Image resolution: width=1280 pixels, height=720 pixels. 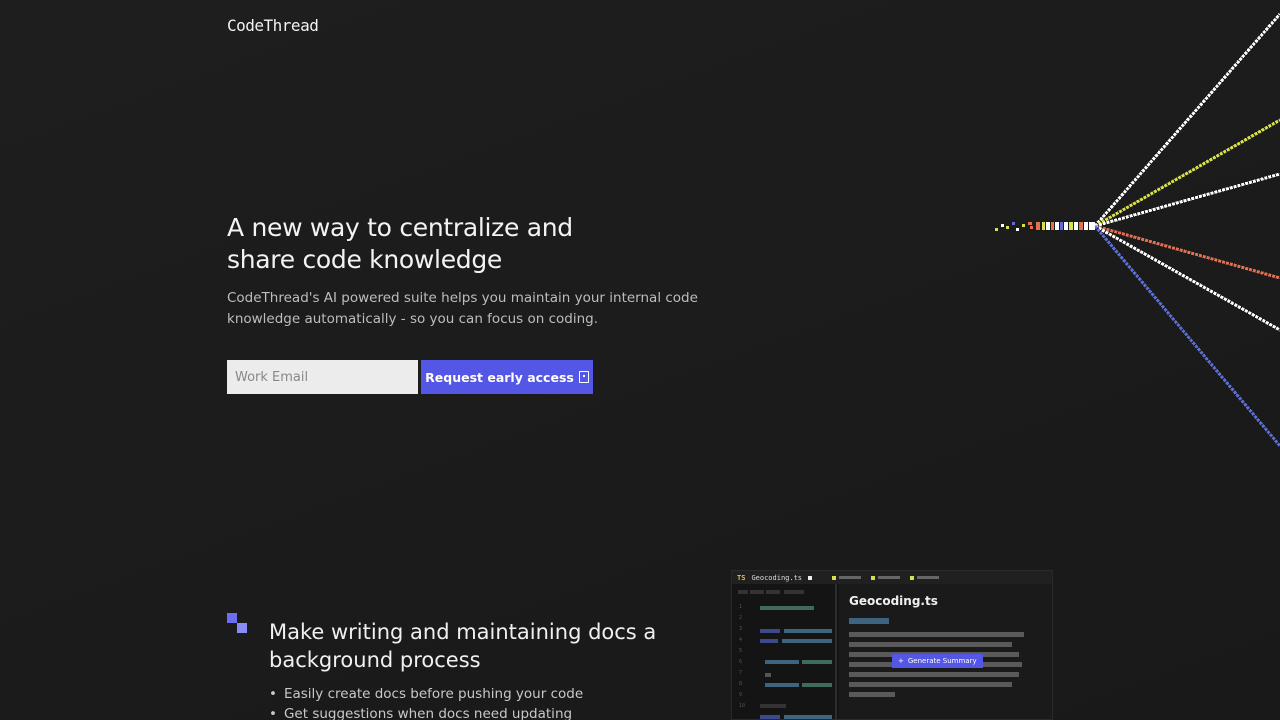 I want to click on plus-icon: +, so click(x=901, y=661).